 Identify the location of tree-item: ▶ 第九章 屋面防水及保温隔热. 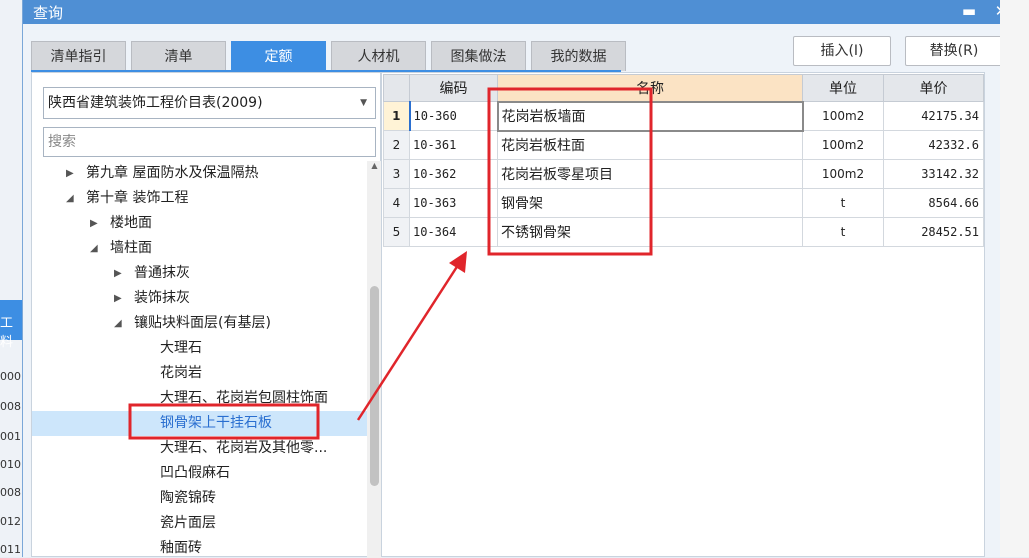
(199, 173).